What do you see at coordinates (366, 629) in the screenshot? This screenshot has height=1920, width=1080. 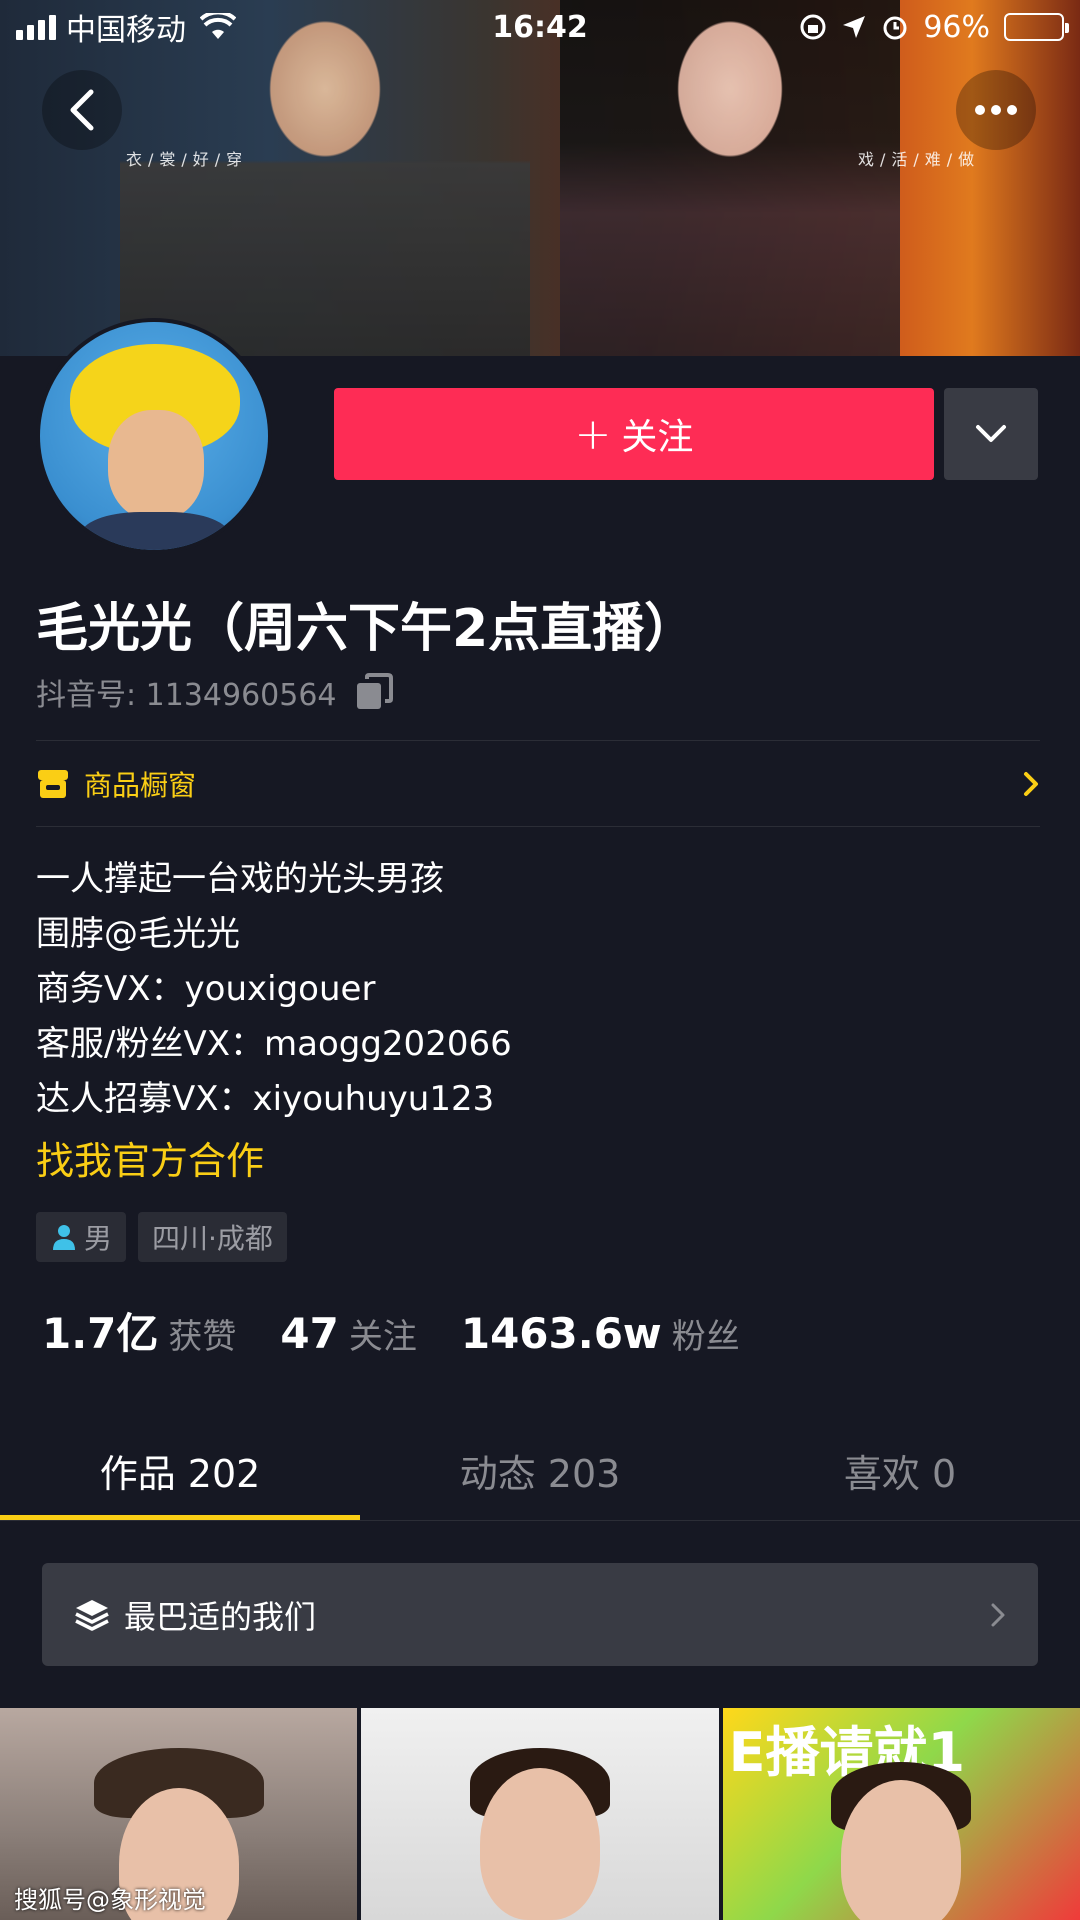 I see `nickname: 毛光光（周六下午2点直播）` at bounding box center [366, 629].